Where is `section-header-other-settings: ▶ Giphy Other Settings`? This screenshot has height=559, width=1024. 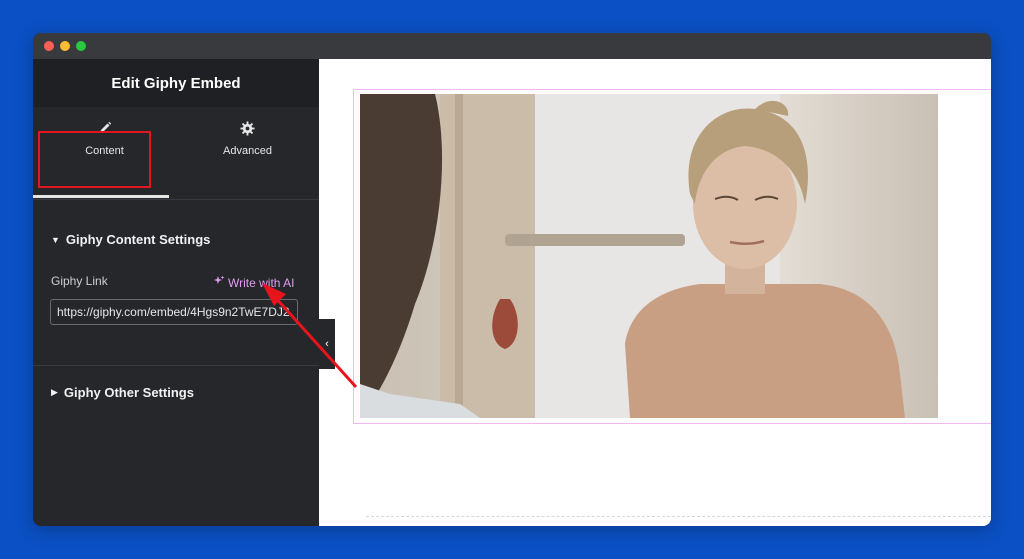
section-header-other-settings: ▶ Giphy Other Settings is located at coordinates (122, 392).